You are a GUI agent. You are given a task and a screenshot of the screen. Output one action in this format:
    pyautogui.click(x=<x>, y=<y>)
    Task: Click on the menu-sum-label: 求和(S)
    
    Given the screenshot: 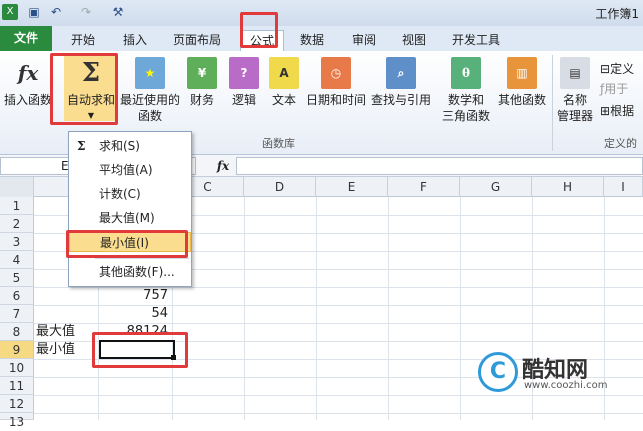 What is the action you would take?
    pyautogui.click(x=119, y=146)
    